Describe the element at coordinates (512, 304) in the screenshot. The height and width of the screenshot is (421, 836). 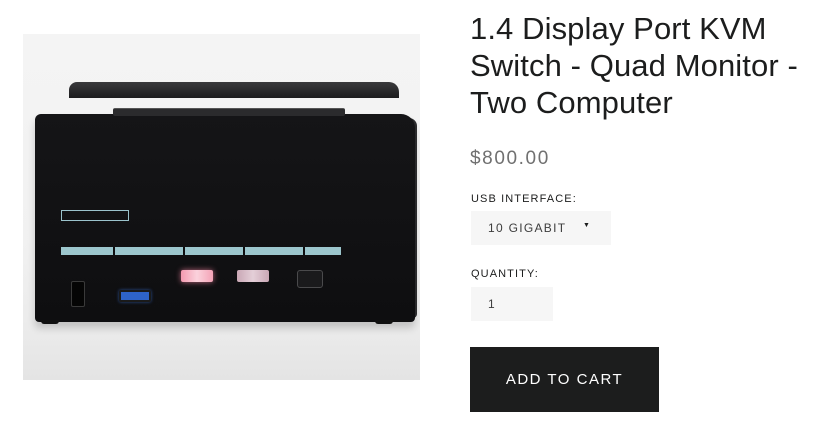
I see `quantity-input: 1` at that location.